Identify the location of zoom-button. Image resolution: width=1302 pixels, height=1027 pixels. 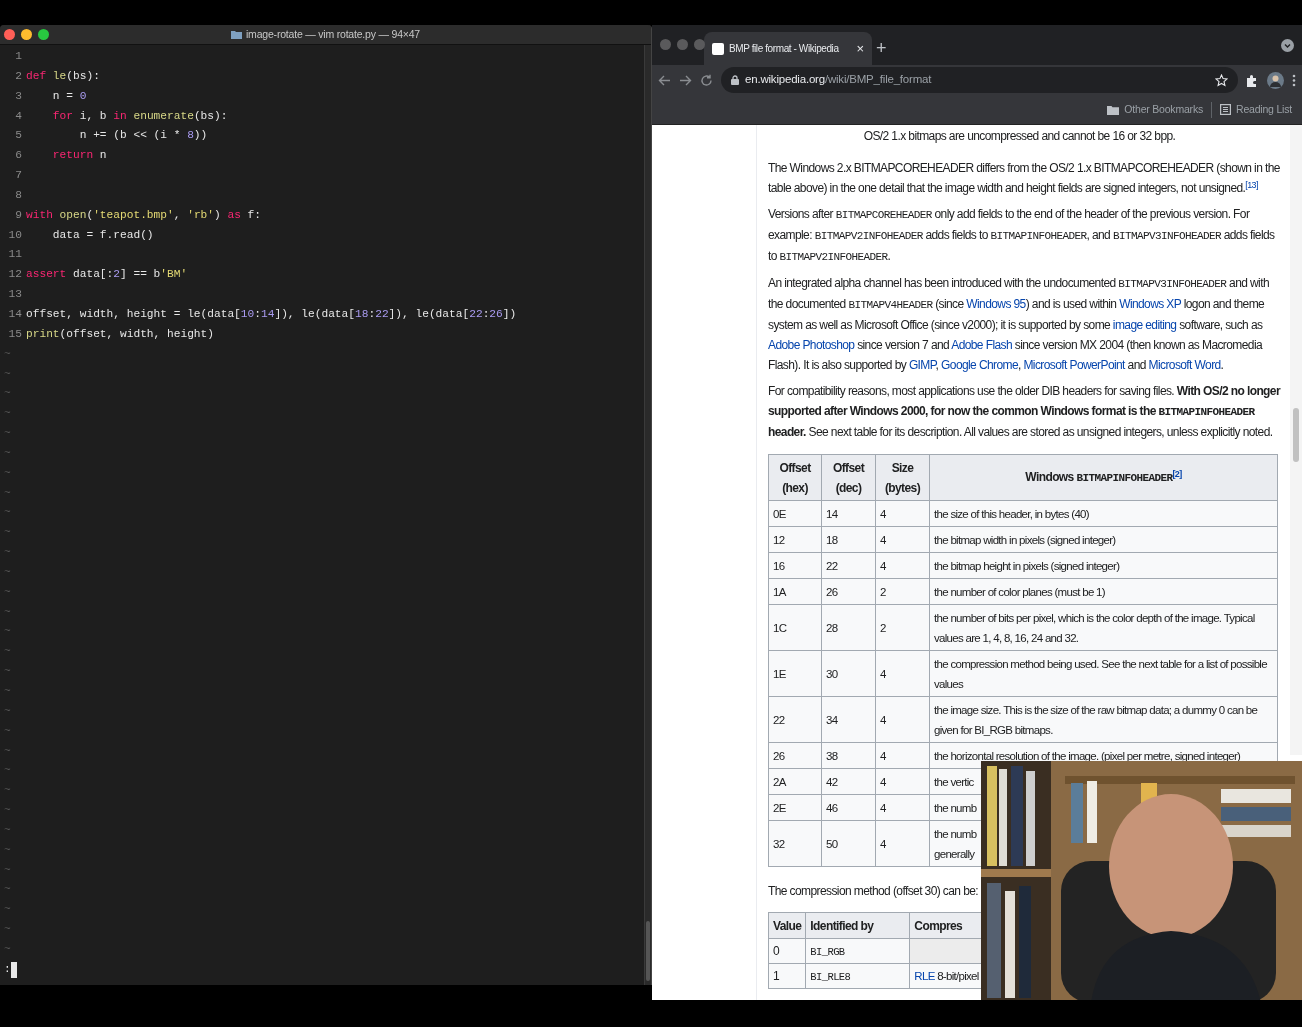
(43, 34).